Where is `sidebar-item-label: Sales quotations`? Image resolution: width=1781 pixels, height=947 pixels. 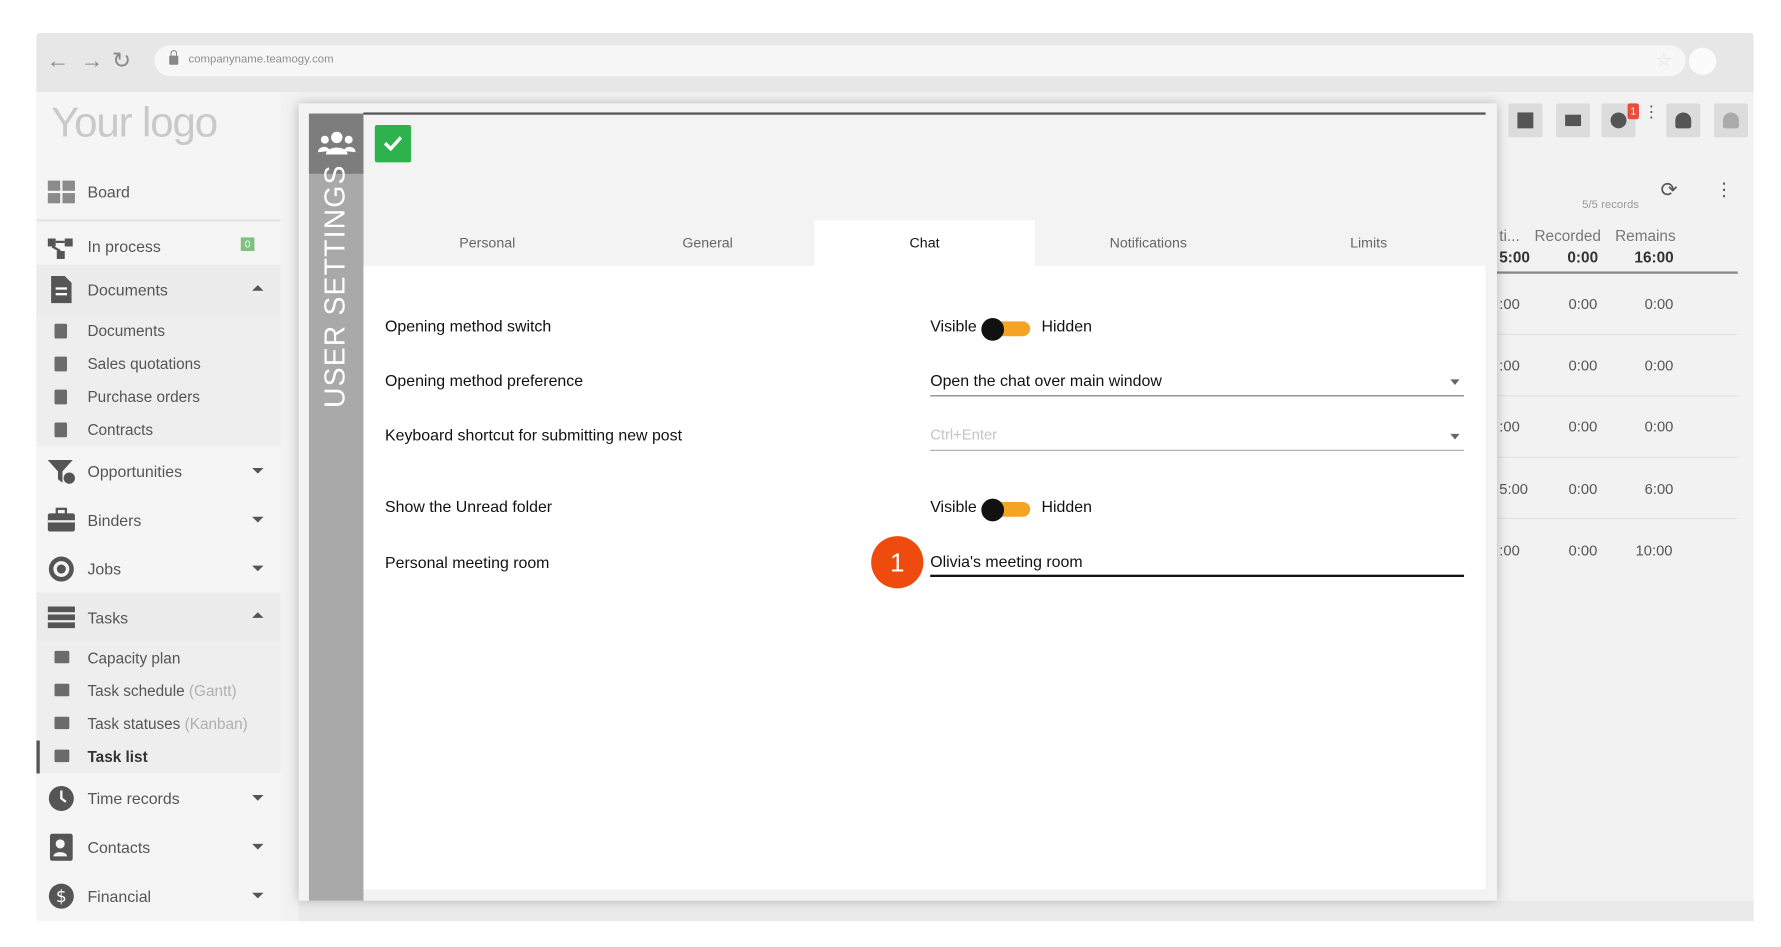 sidebar-item-label: Sales quotations is located at coordinates (144, 364).